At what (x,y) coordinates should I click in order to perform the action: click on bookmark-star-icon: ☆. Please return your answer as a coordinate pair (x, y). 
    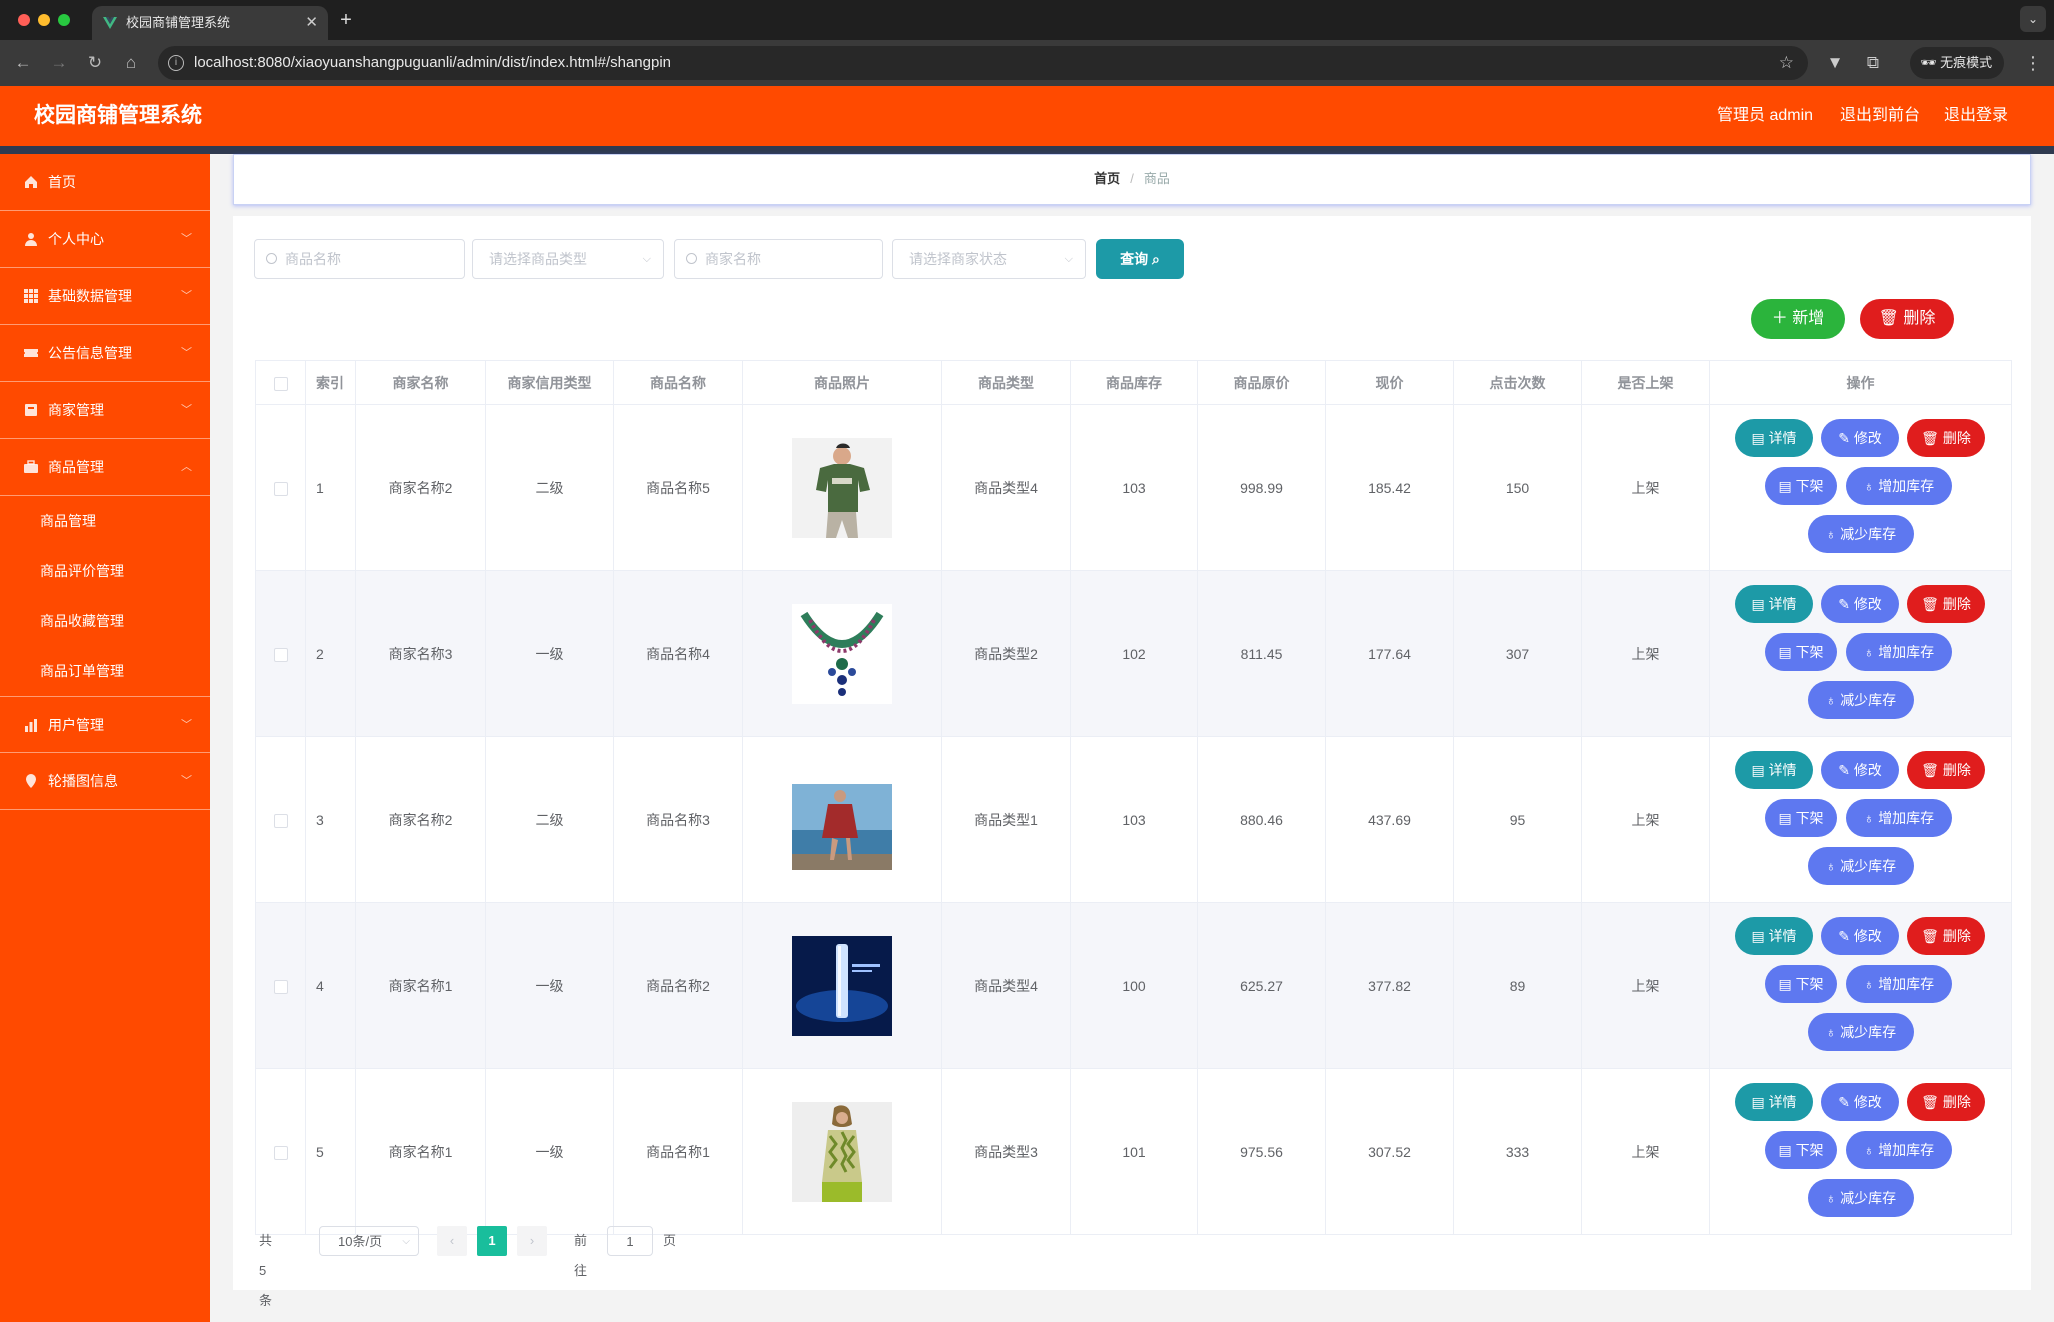
    Looking at the image, I should click on (1786, 63).